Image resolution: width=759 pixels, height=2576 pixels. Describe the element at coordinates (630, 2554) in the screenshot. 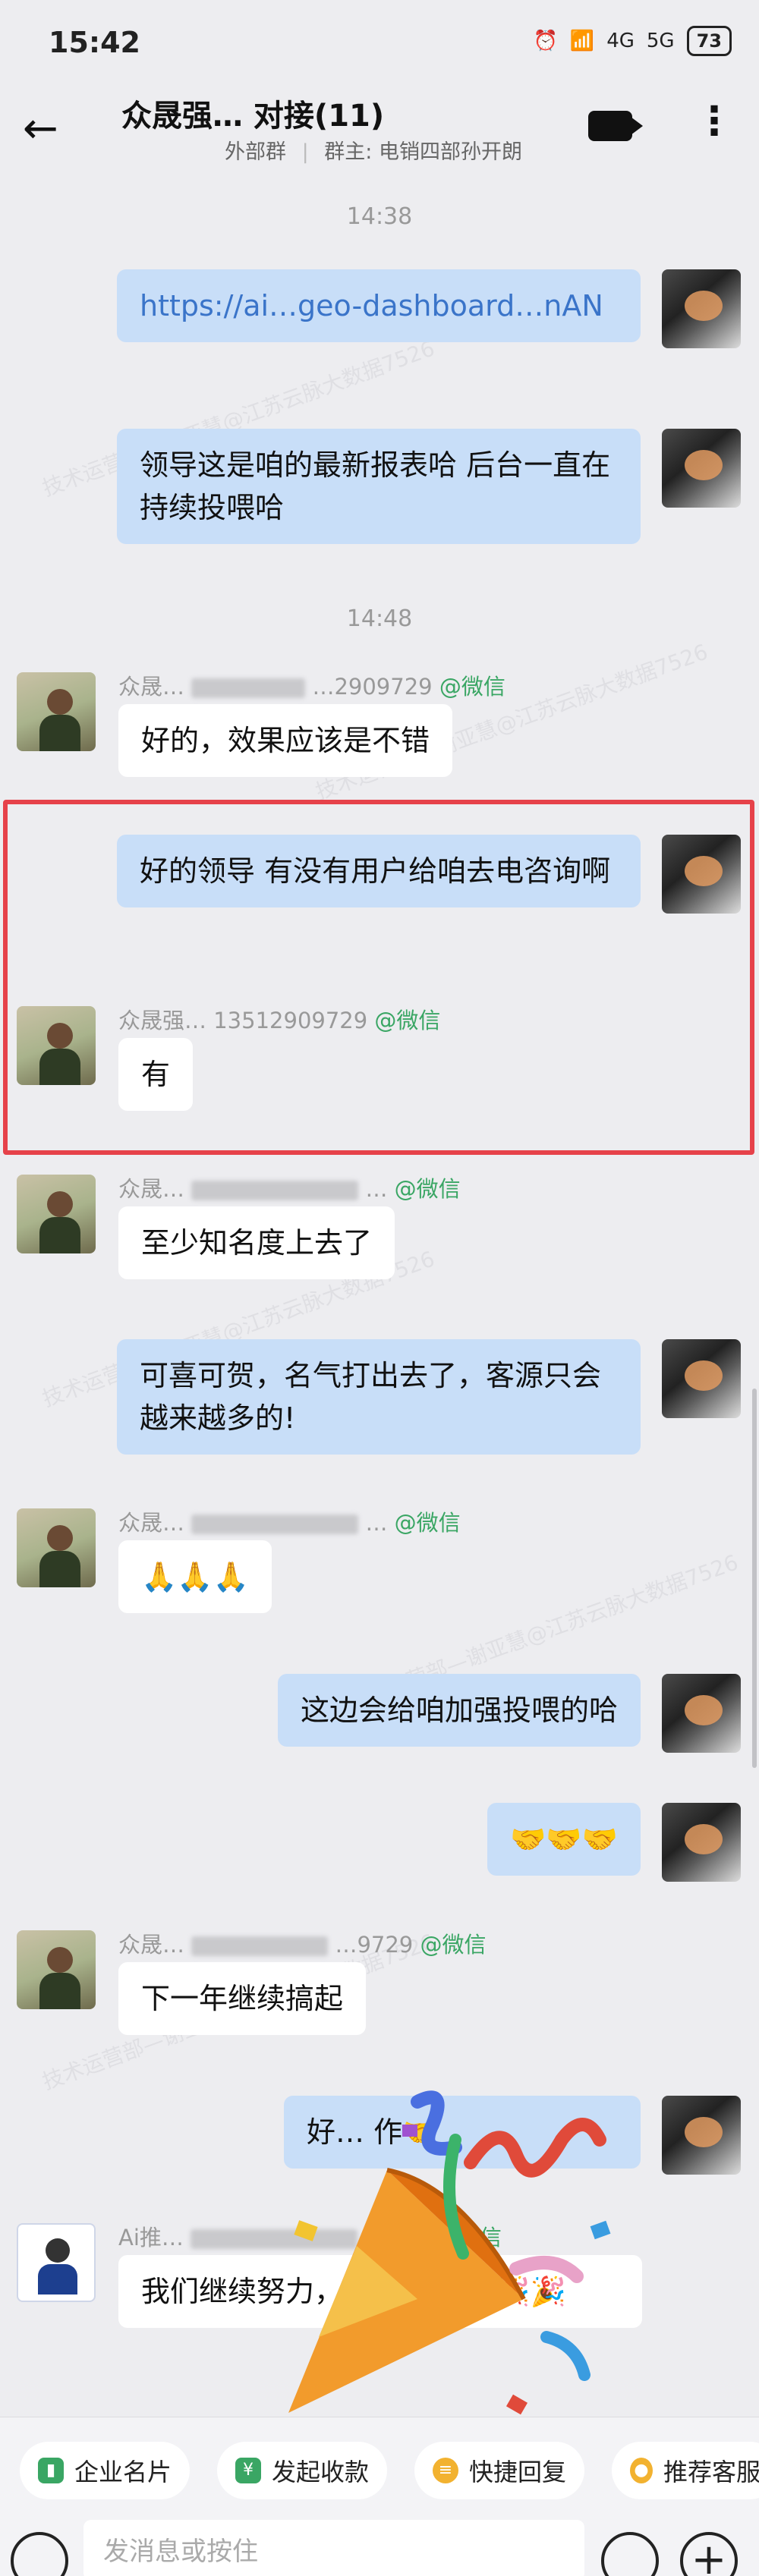

I see `emoji-icon` at that location.